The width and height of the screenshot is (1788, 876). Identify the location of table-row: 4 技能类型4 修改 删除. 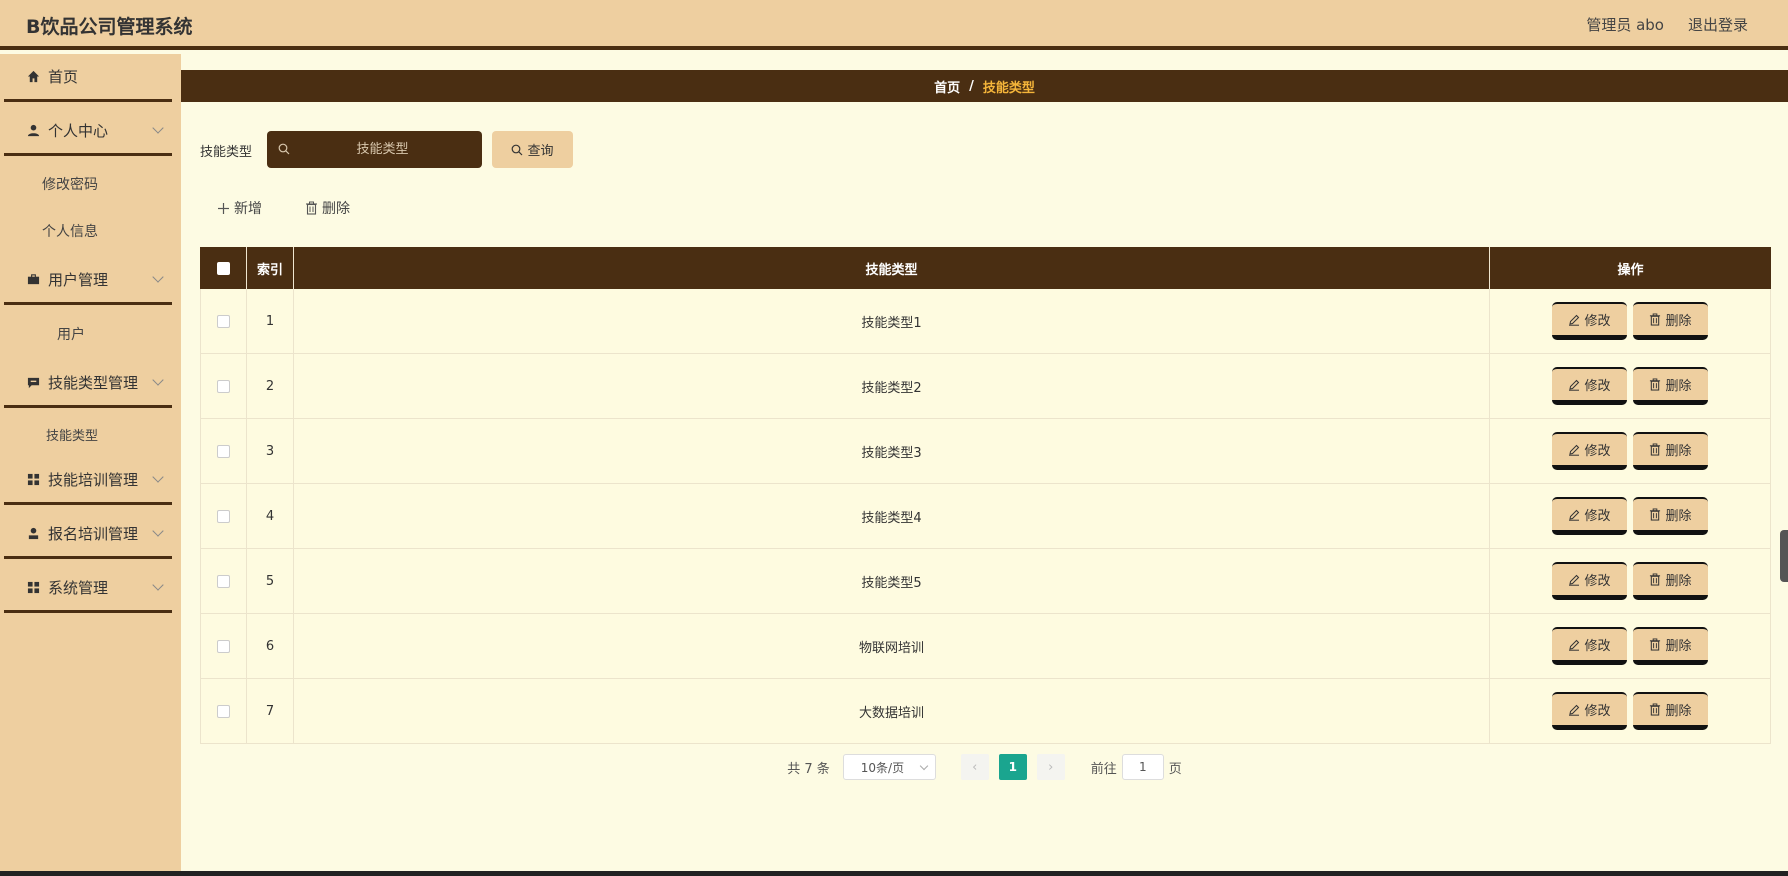
(985, 516).